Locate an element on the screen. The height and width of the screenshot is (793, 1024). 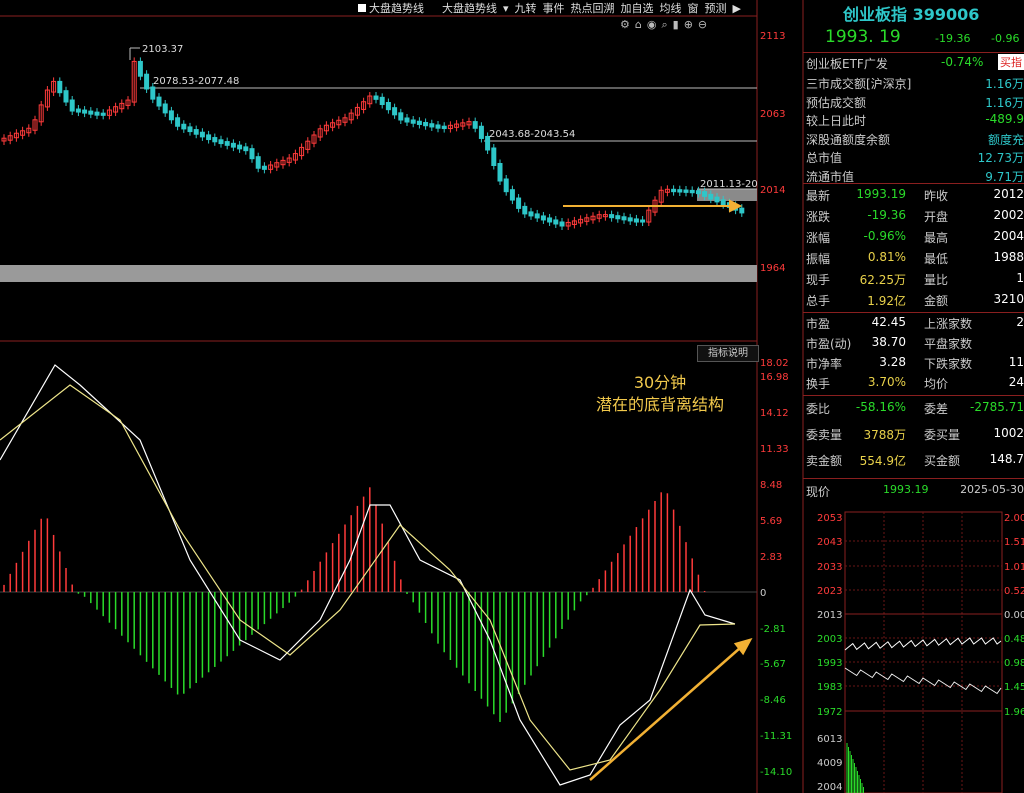
checkbox-icon is located at coordinates (362, 8).